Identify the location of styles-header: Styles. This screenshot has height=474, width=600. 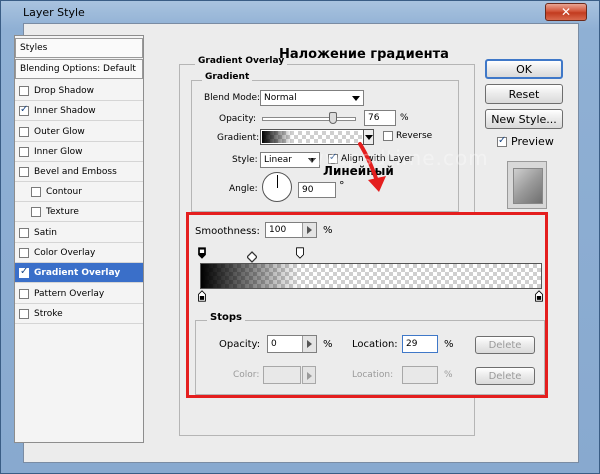
(79, 48).